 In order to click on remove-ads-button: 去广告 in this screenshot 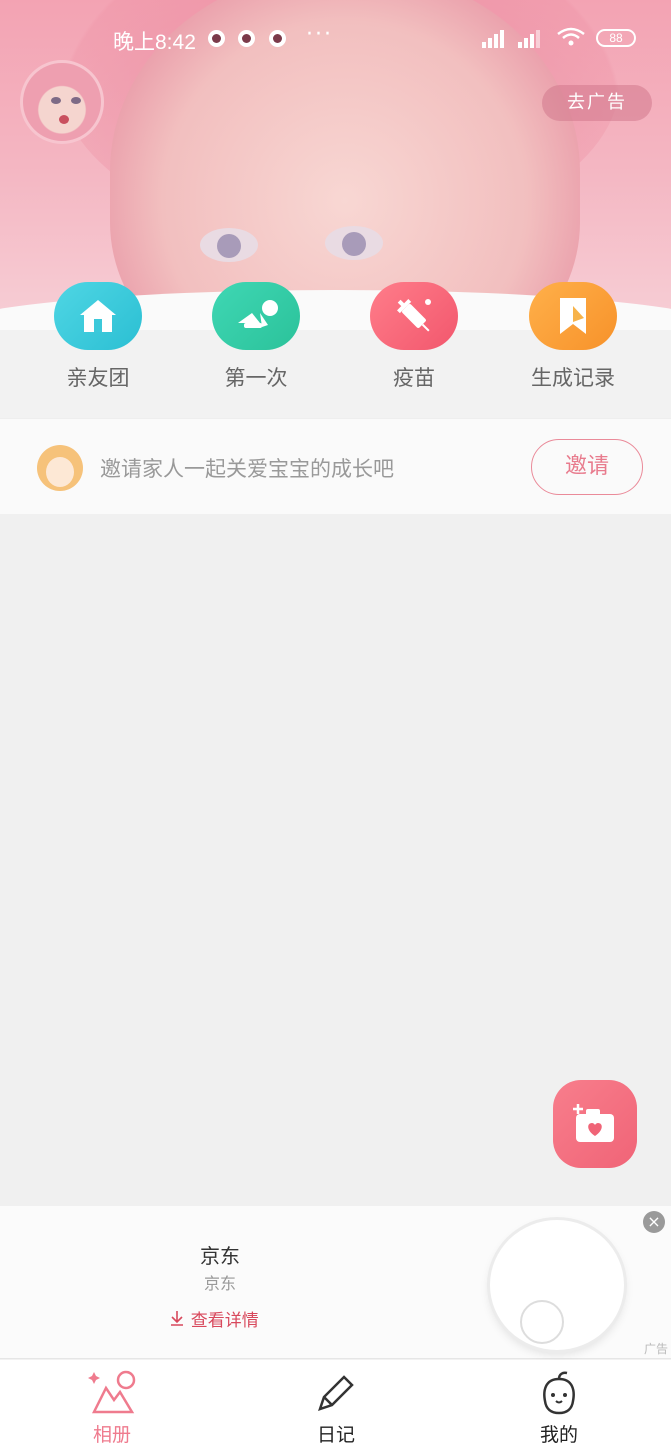, I will do `click(597, 103)`.